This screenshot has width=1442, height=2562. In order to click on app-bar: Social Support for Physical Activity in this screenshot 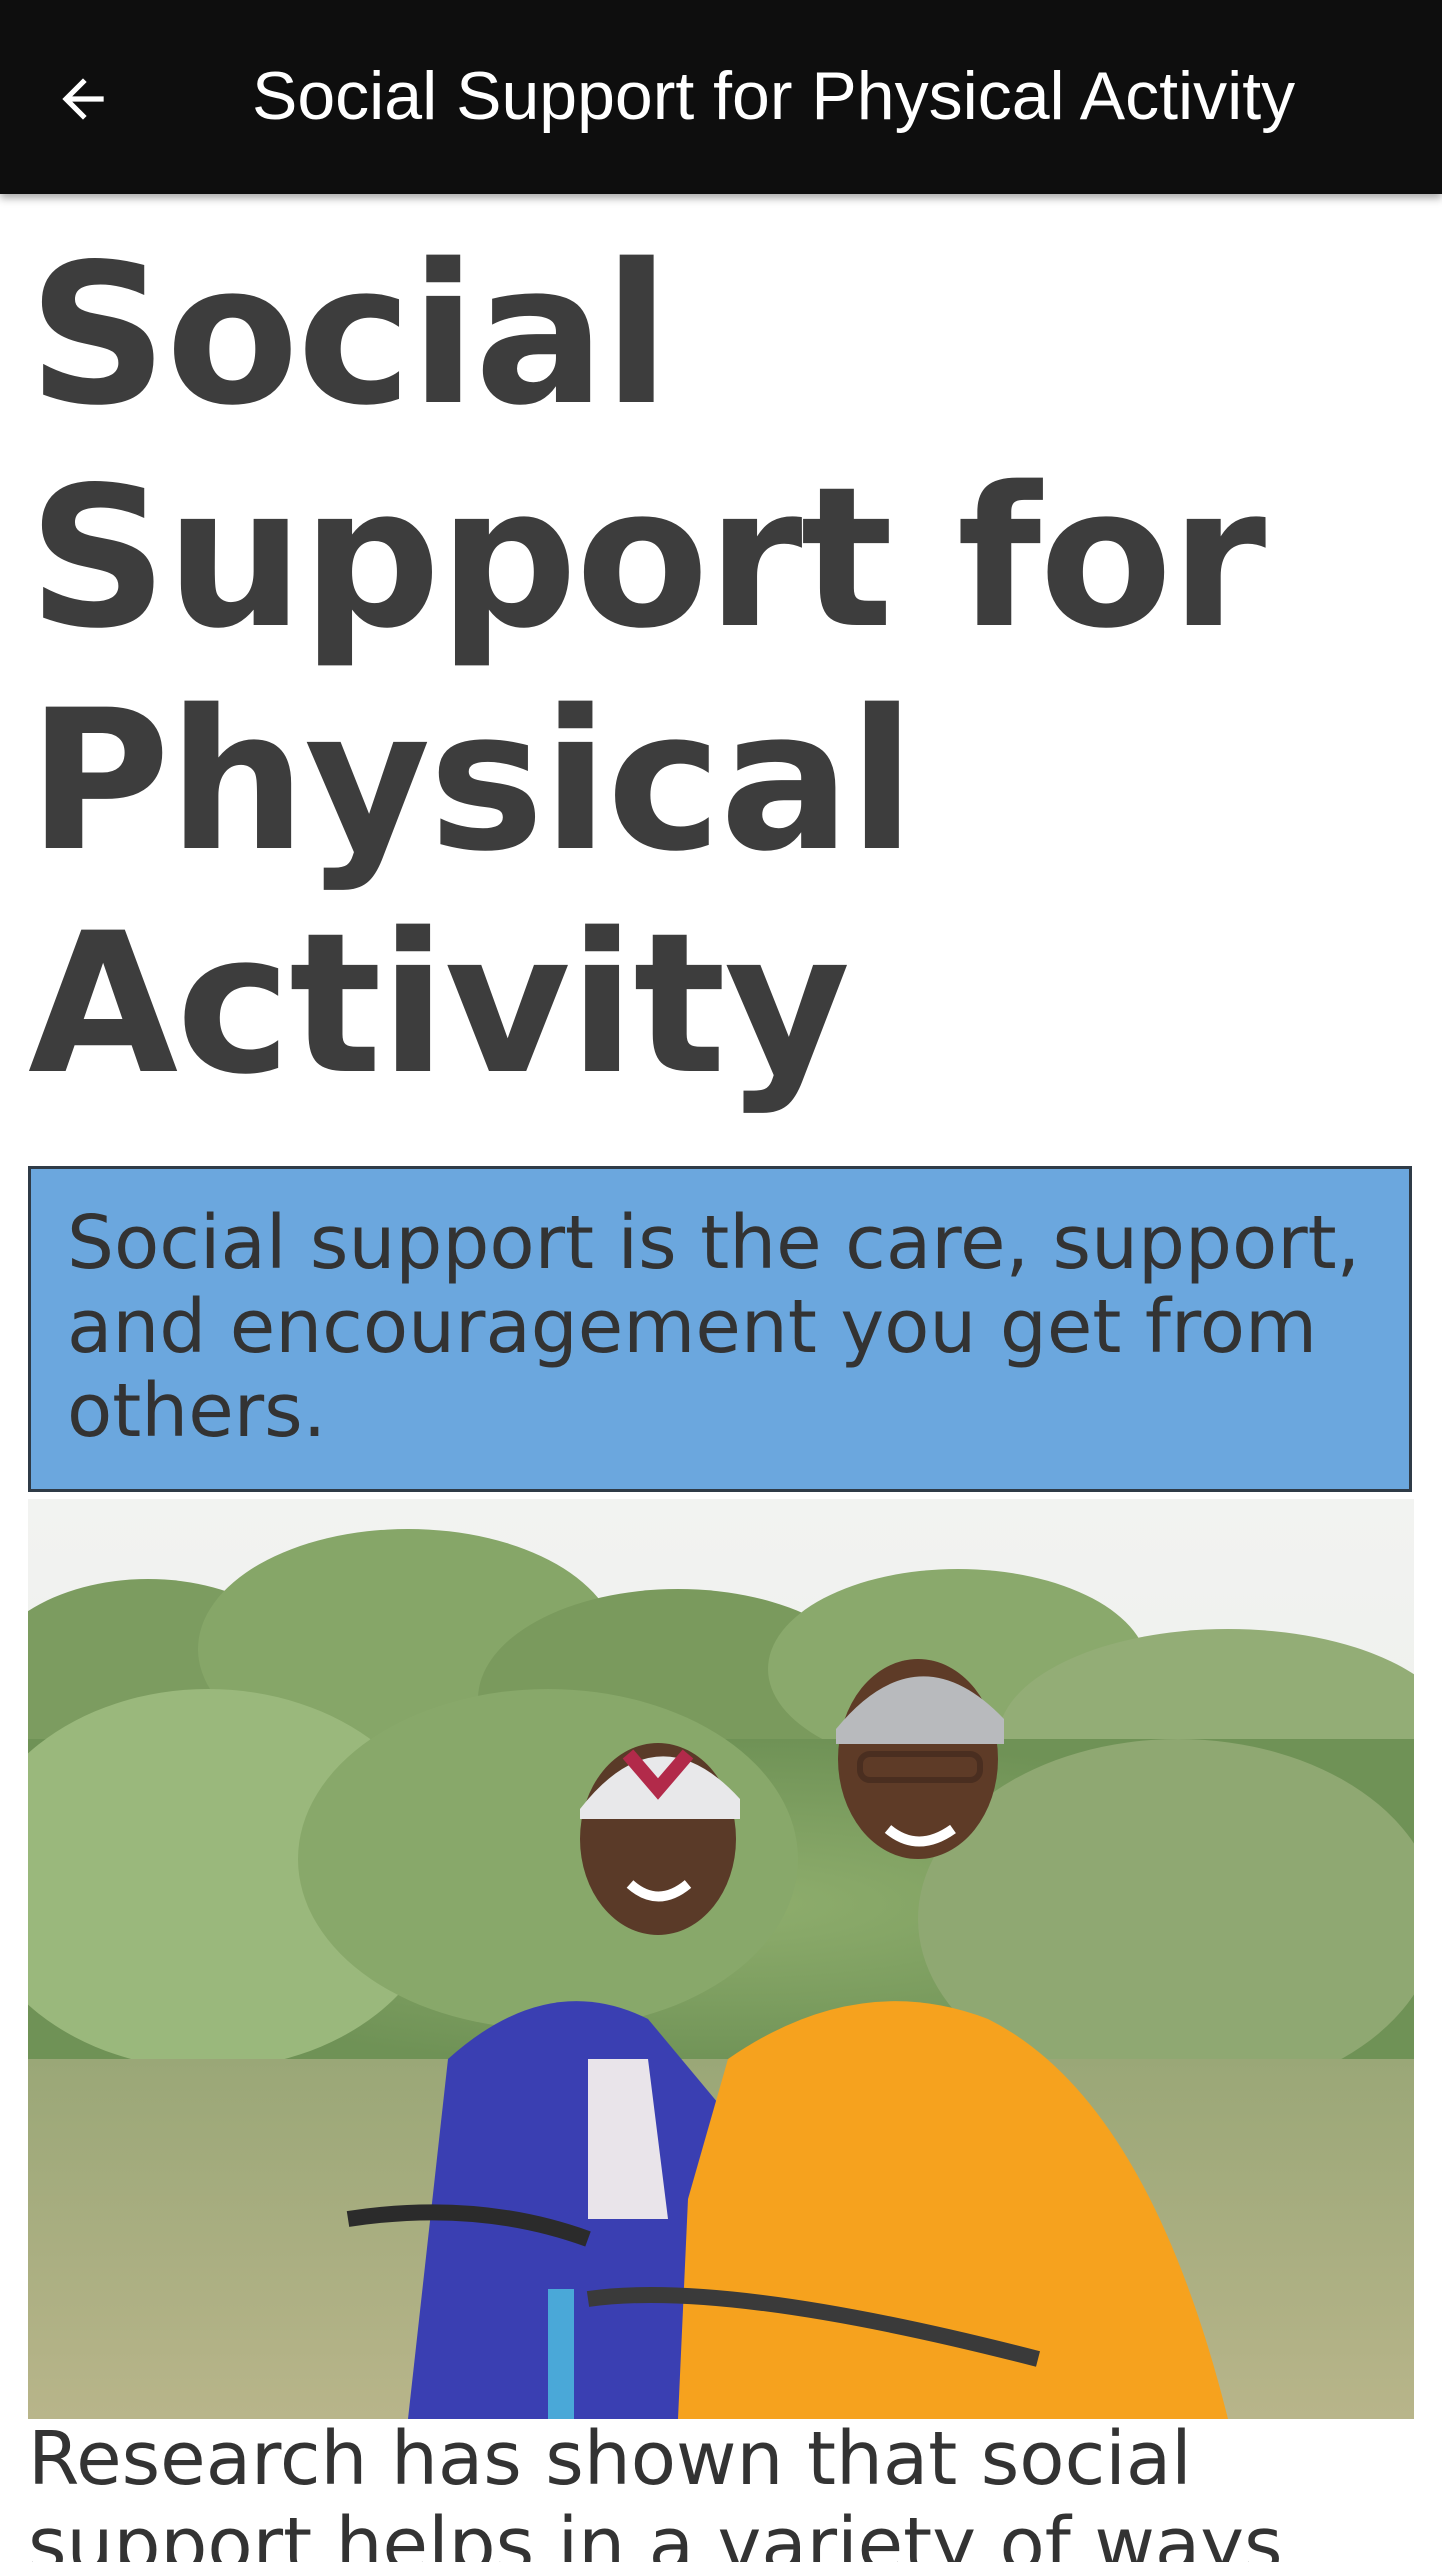, I will do `click(721, 97)`.